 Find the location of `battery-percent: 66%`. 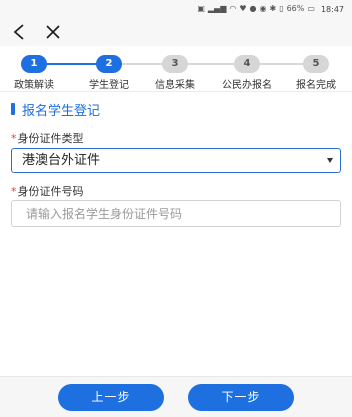

battery-percent: 66% is located at coordinates (295, 8).